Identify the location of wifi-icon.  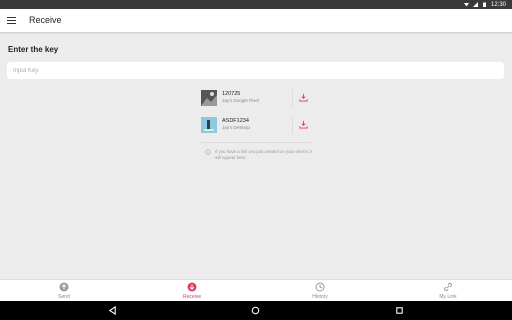
(466, 5).